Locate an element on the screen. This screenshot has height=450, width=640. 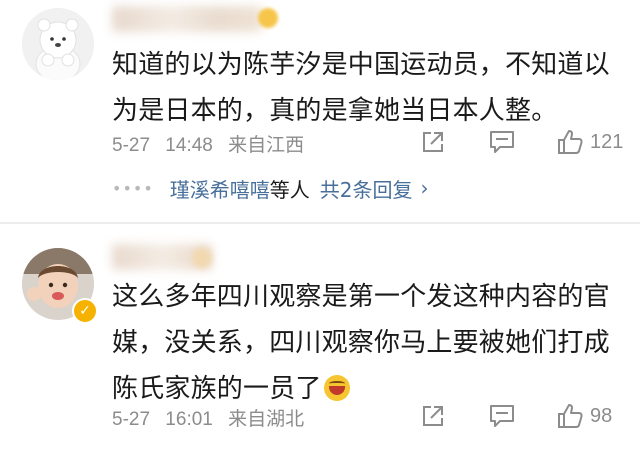
laughing-emoji-icon is located at coordinates (336, 388).